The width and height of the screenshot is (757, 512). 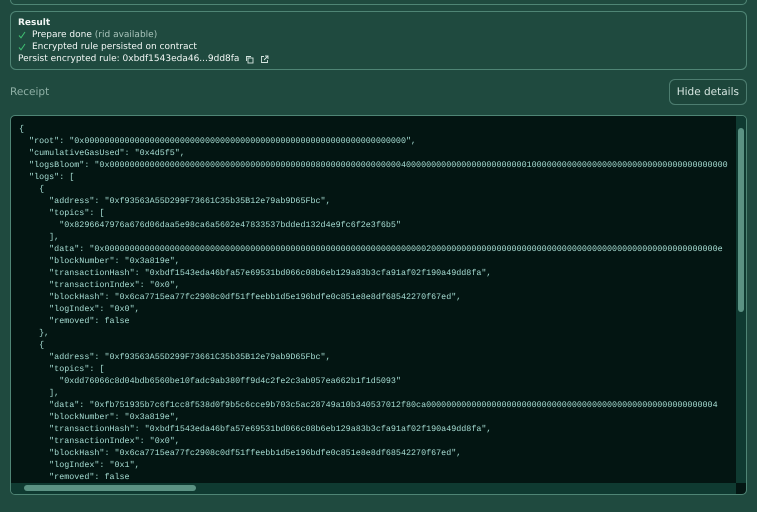 I want to click on code-line: "0x8296647976a676d06daa5e98ca6a5602e47833537bdded132d4e9fc6f2e3f6b5", so click(x=229, y=225).